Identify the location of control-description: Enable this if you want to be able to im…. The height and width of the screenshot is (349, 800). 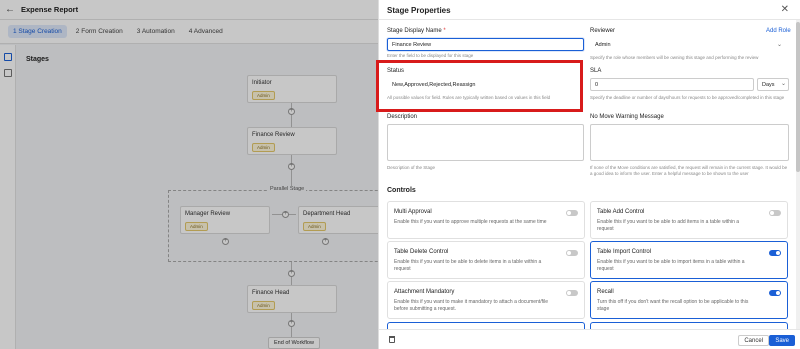
(671, 265).